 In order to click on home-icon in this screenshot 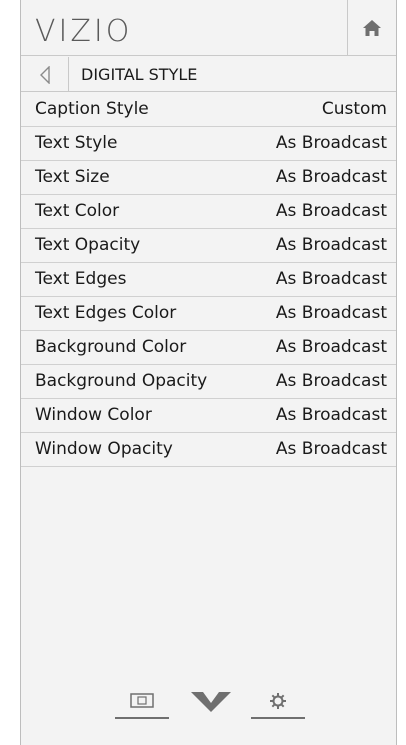, I will do `click(372, 28)`.